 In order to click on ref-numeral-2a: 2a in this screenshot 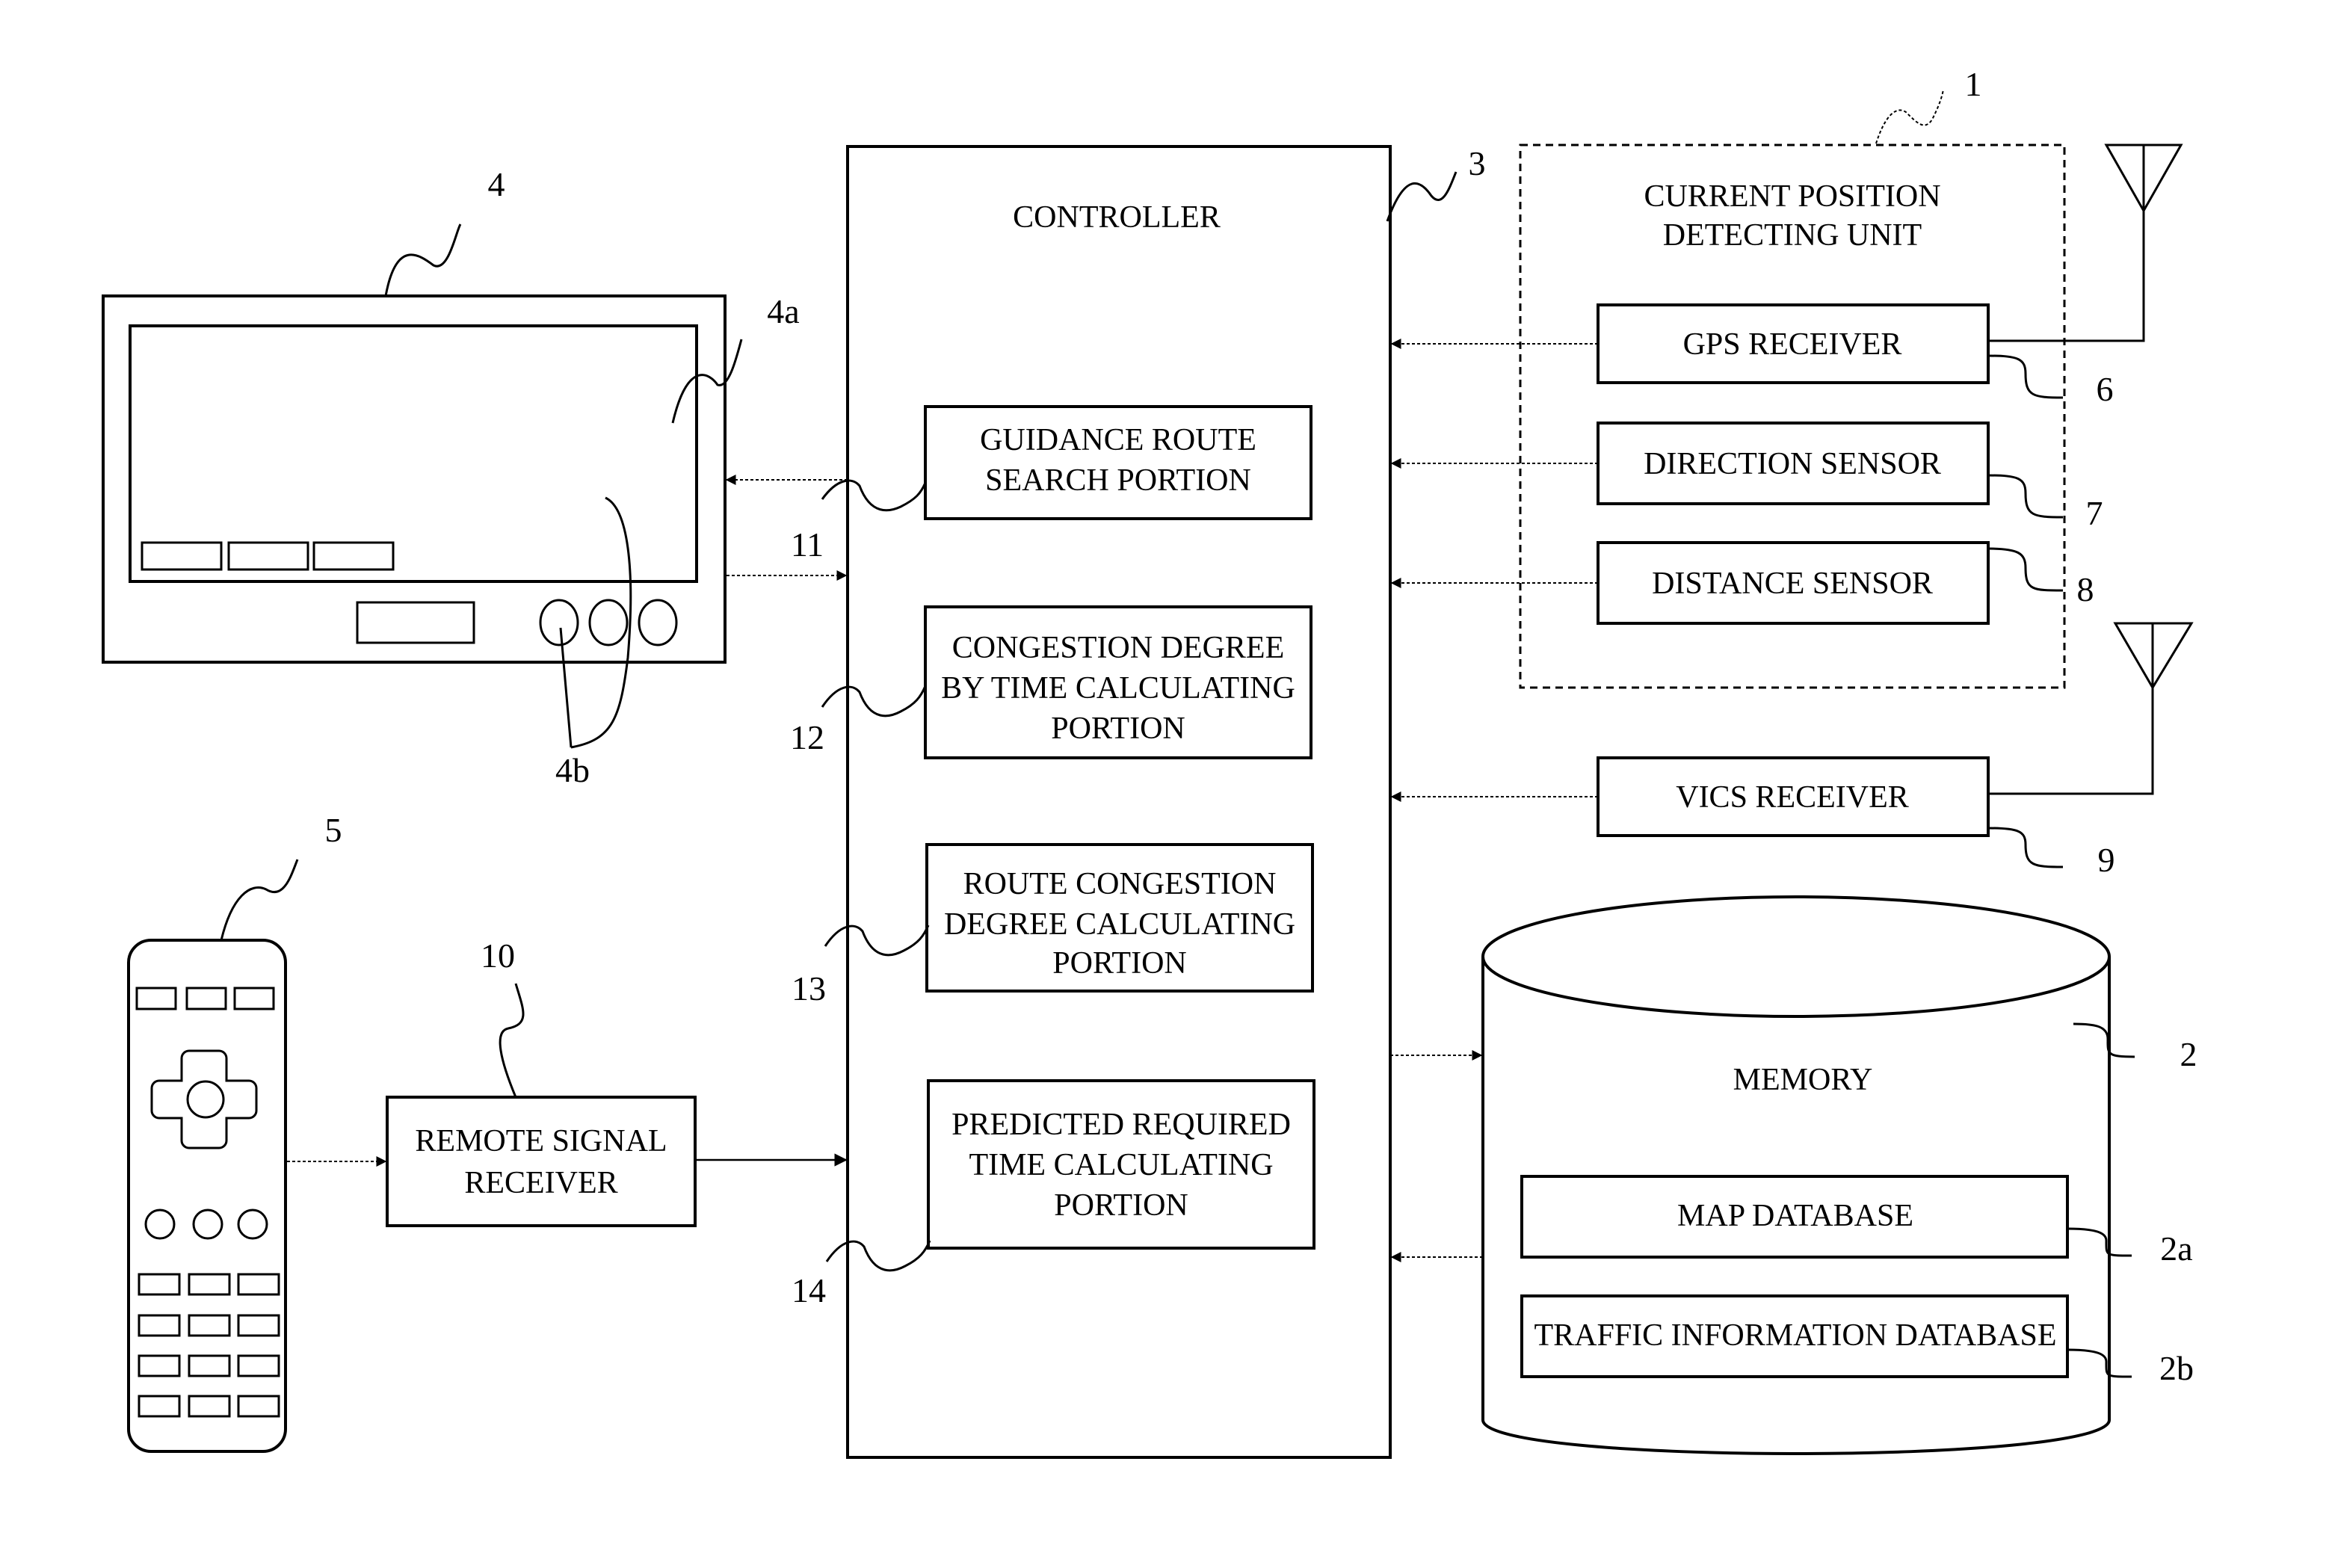, I will do `click(2176, 1248)`.